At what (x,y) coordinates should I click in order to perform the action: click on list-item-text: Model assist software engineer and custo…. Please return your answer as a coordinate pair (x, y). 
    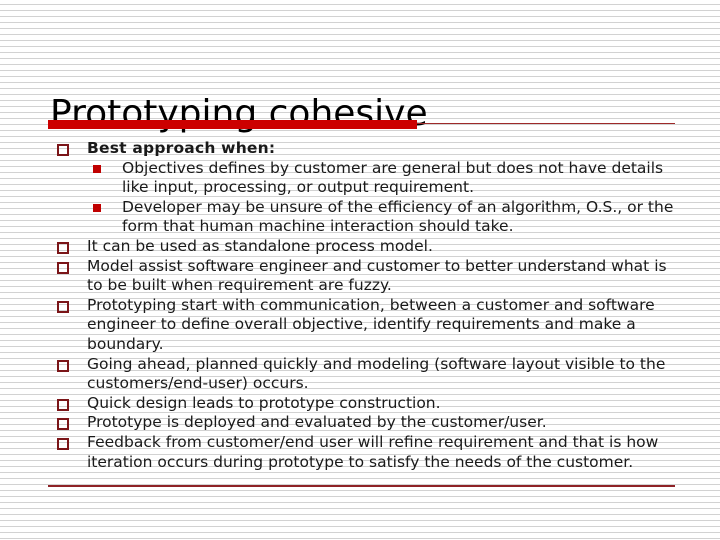
    Looking at the image, I should click on (377, 275).